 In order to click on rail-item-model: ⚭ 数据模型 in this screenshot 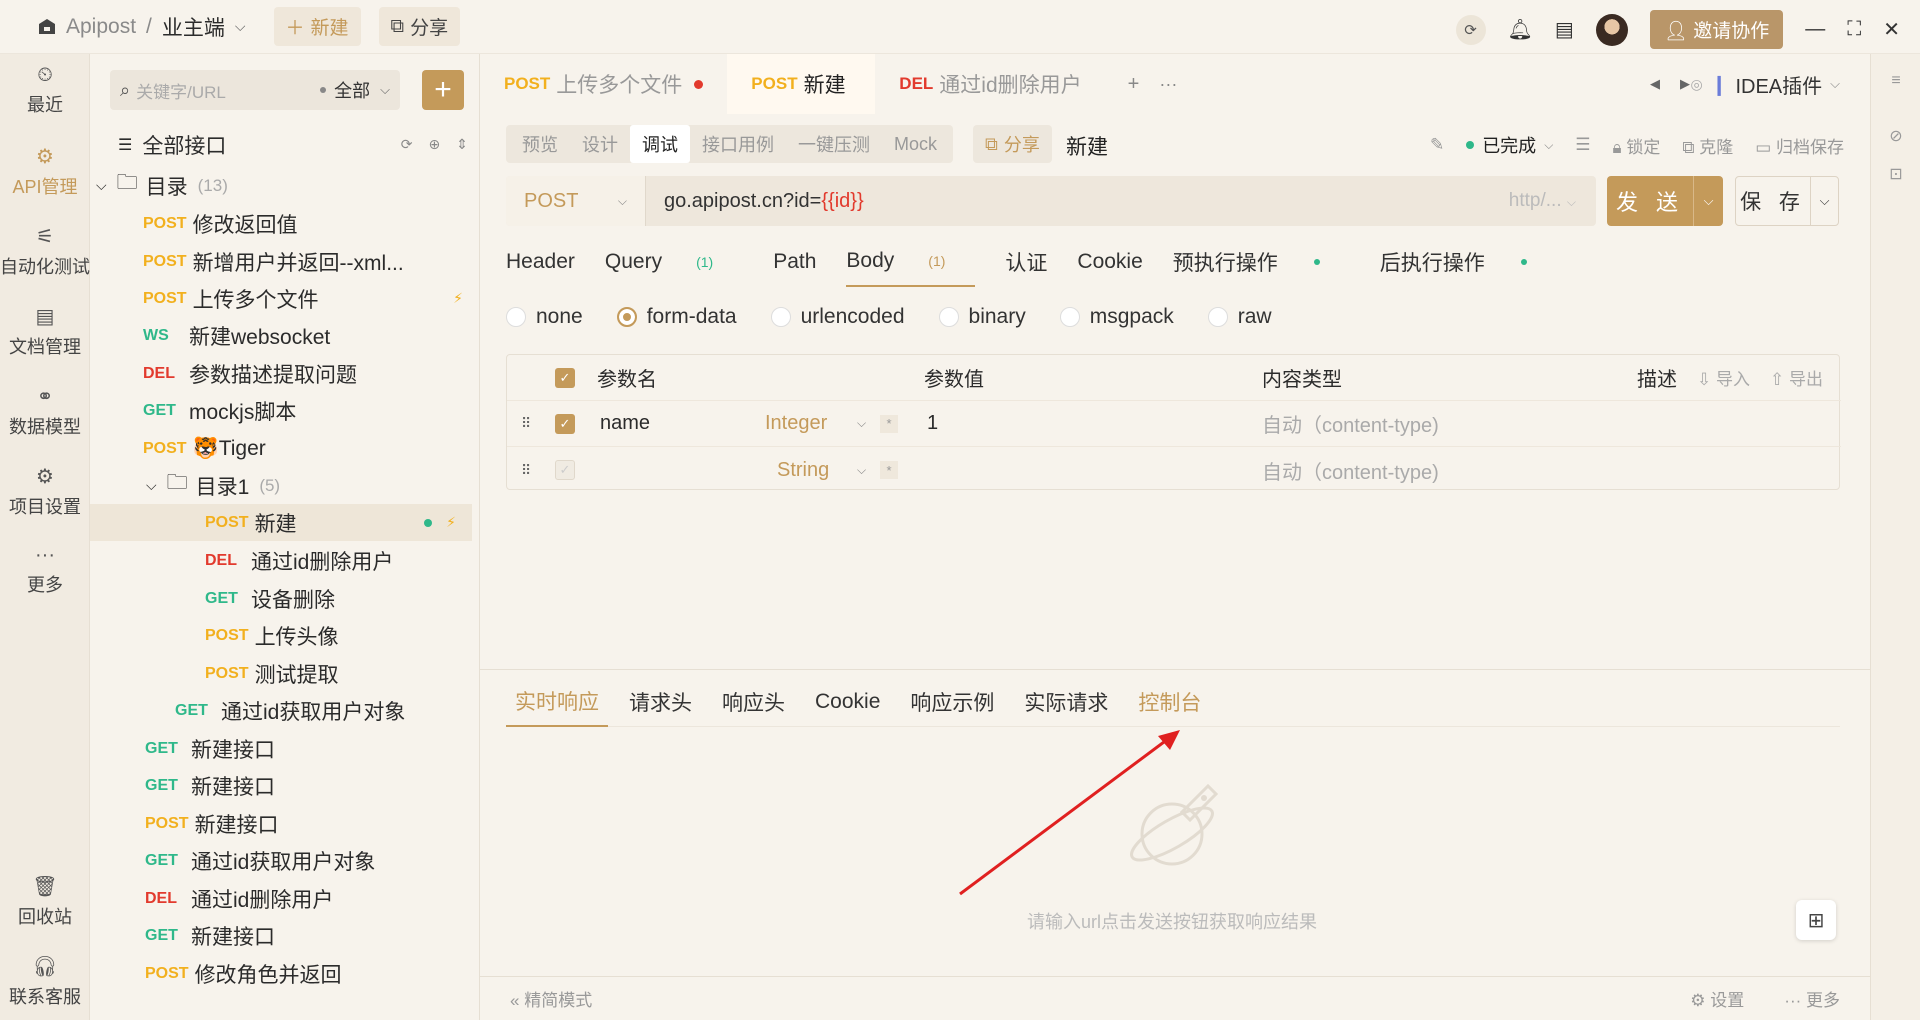, I will do `click(45, 411)`.